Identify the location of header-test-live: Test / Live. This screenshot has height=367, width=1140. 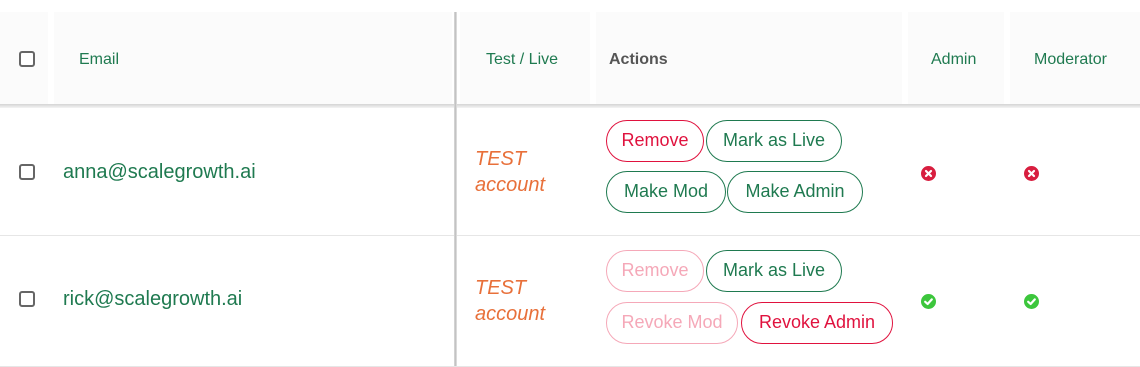
(522, 60).